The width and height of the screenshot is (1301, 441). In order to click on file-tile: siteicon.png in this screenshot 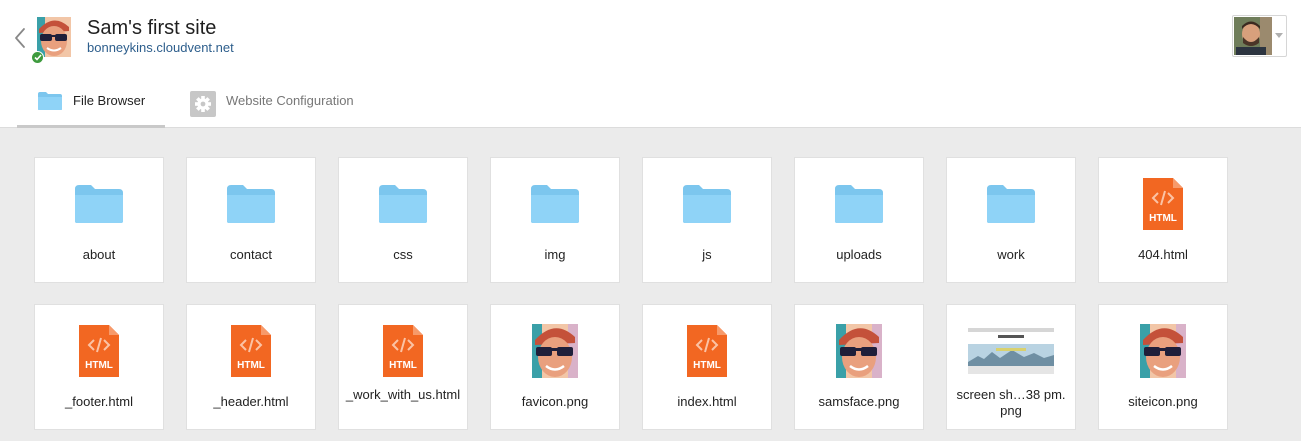, I will do `click(1163, 367)`.